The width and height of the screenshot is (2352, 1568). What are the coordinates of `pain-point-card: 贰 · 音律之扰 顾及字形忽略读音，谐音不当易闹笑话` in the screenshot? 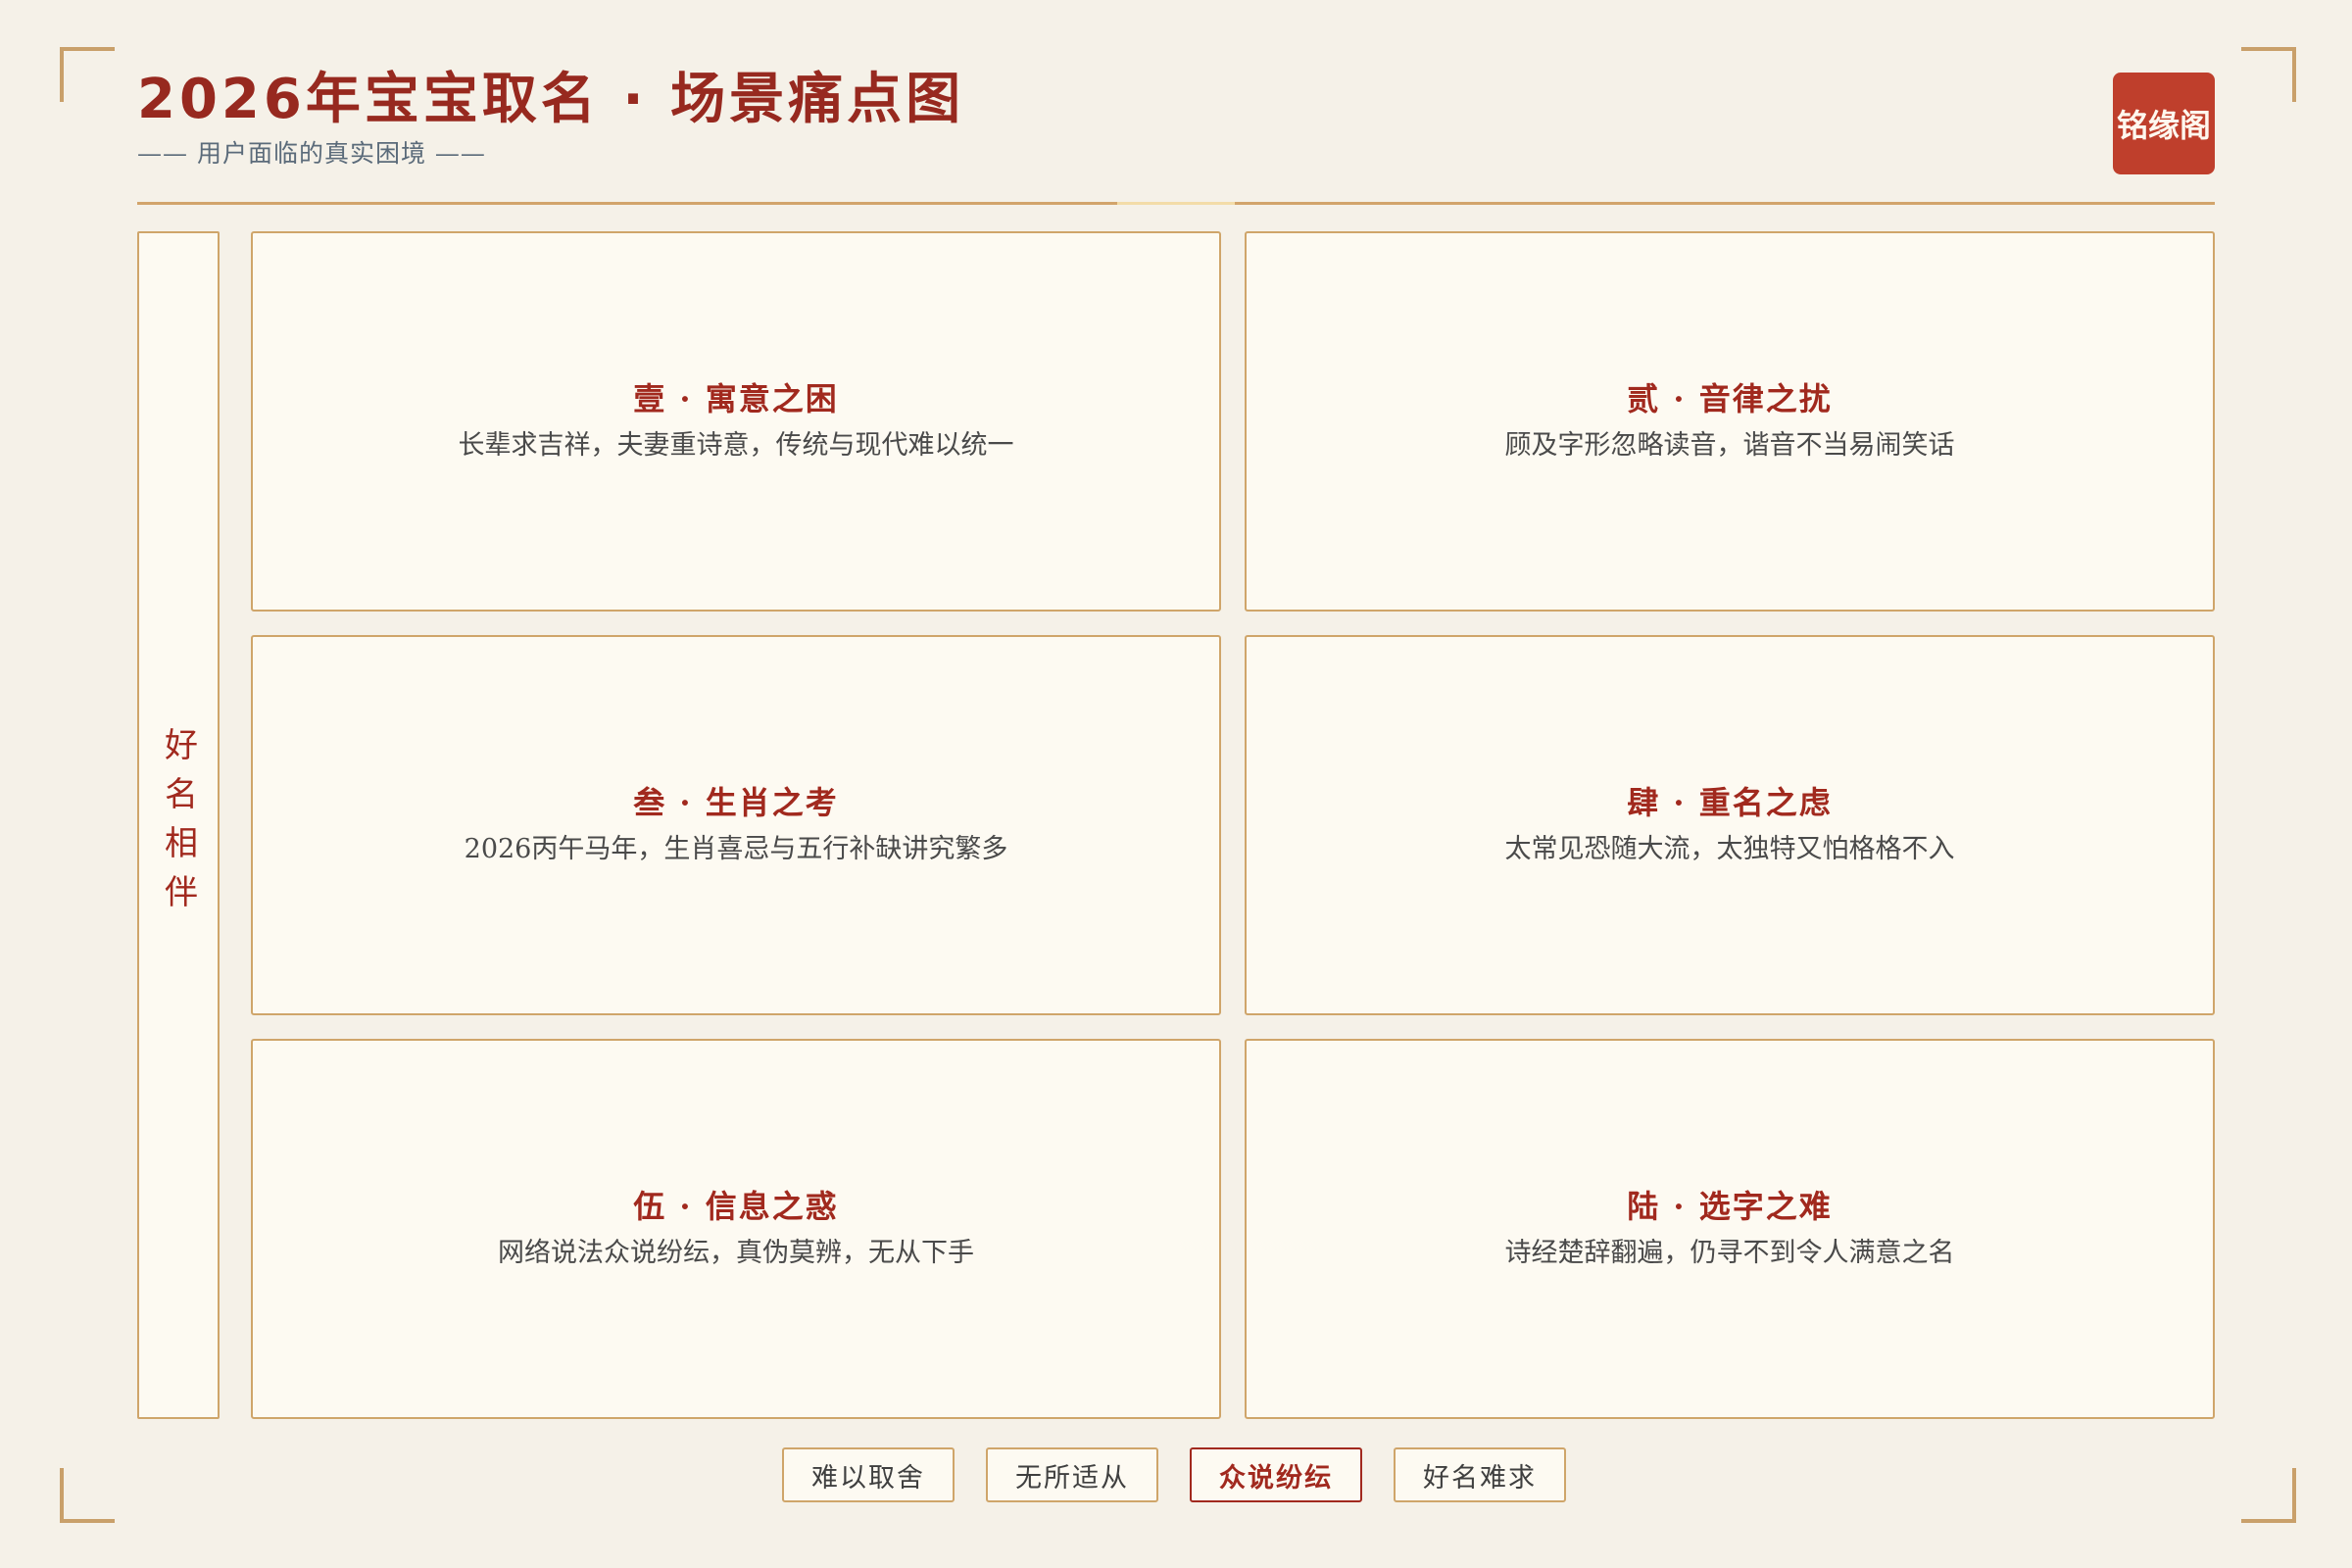 It's located at (1730, 421).